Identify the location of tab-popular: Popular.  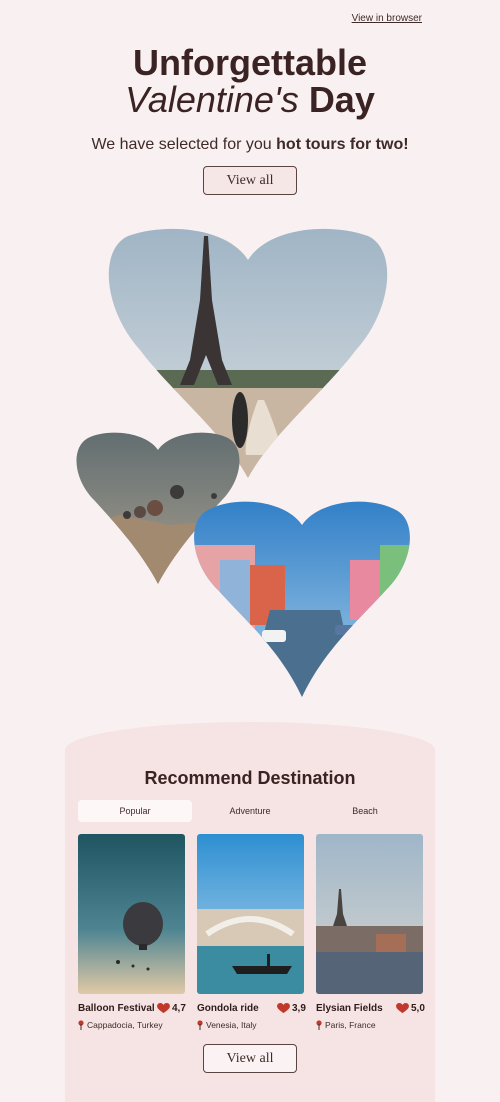
(135, 811).